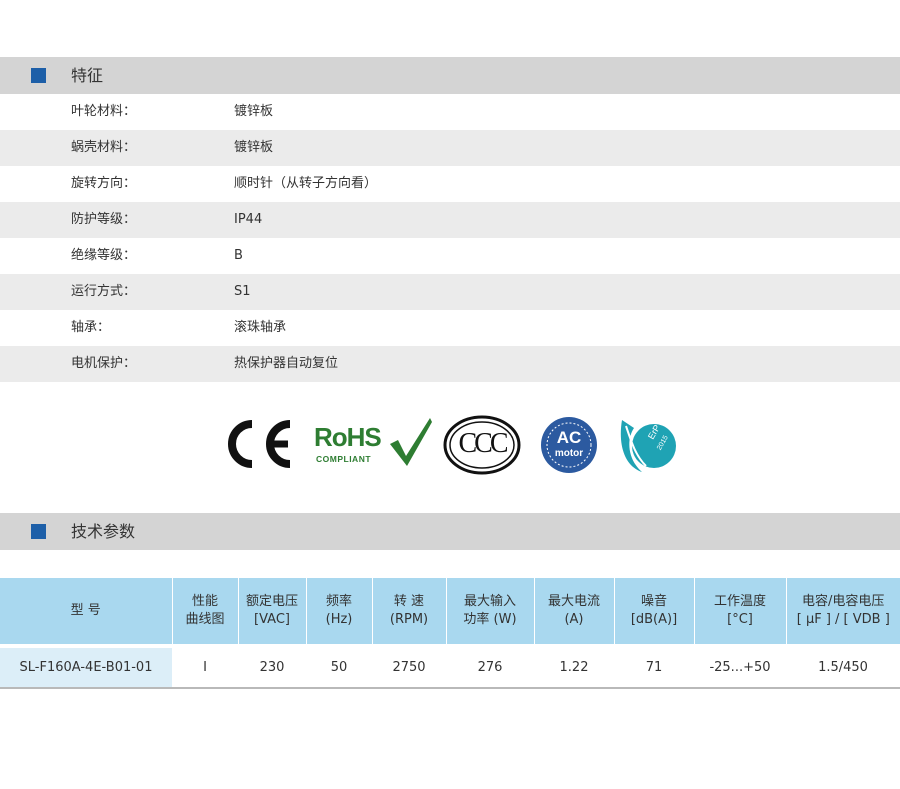 Image resolution: width=900 pixels, height=789 pixels. Describe the element at coordinates (104, 219) in the screenshot. I see `feature-label: 防护等级：` at that location.